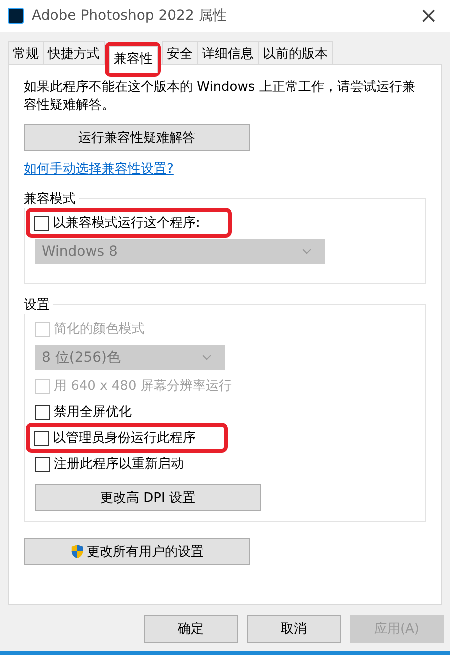 The width and height of the screenshot is (450, 655). What do you see at coordinates (295, 52) in the screenshot?
I see `tab: 以前的版本` at bounding box center [295, 52].